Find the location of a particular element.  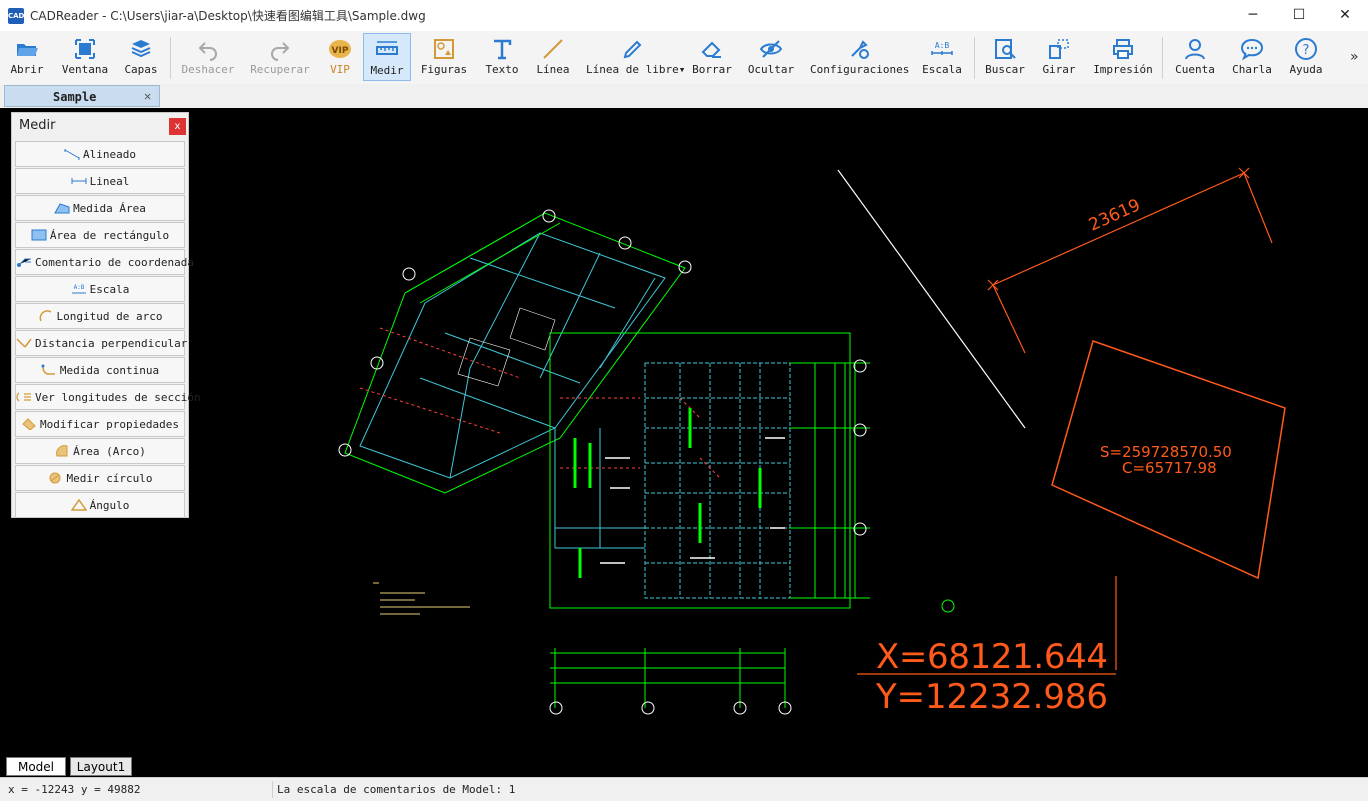

measure-item-angle: Ángulo is located at coordinates (100, 505).